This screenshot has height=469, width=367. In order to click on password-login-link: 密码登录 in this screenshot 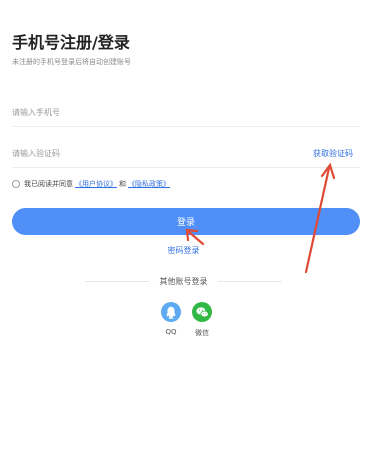, I will do `click(183, 250)`.